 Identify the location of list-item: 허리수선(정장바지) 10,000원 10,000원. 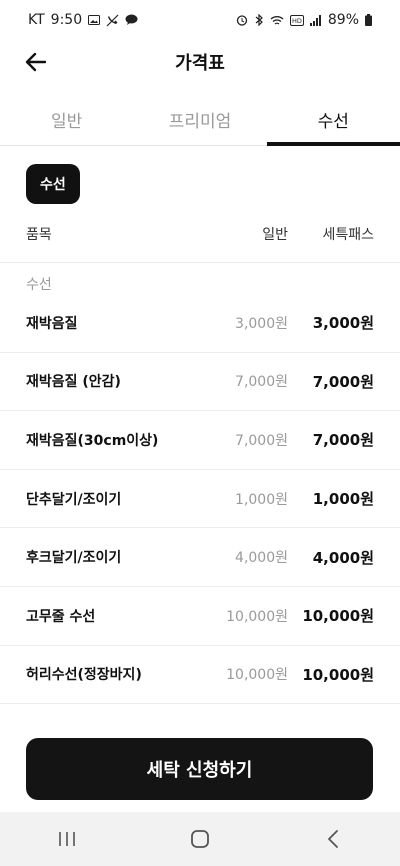
(200, 675).